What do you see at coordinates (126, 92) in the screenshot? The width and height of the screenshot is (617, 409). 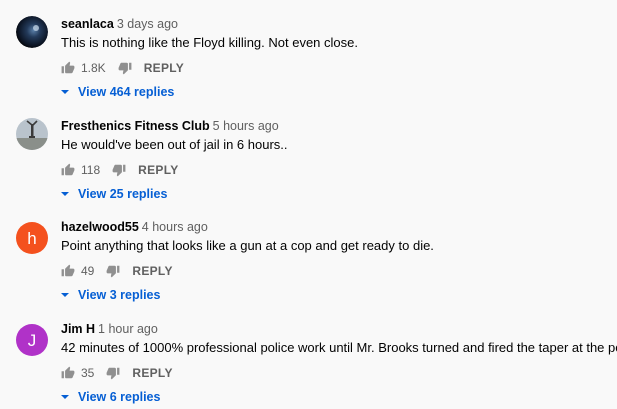 I see `view-replies-label: View 464 replies` at bounding box center [126, 92].